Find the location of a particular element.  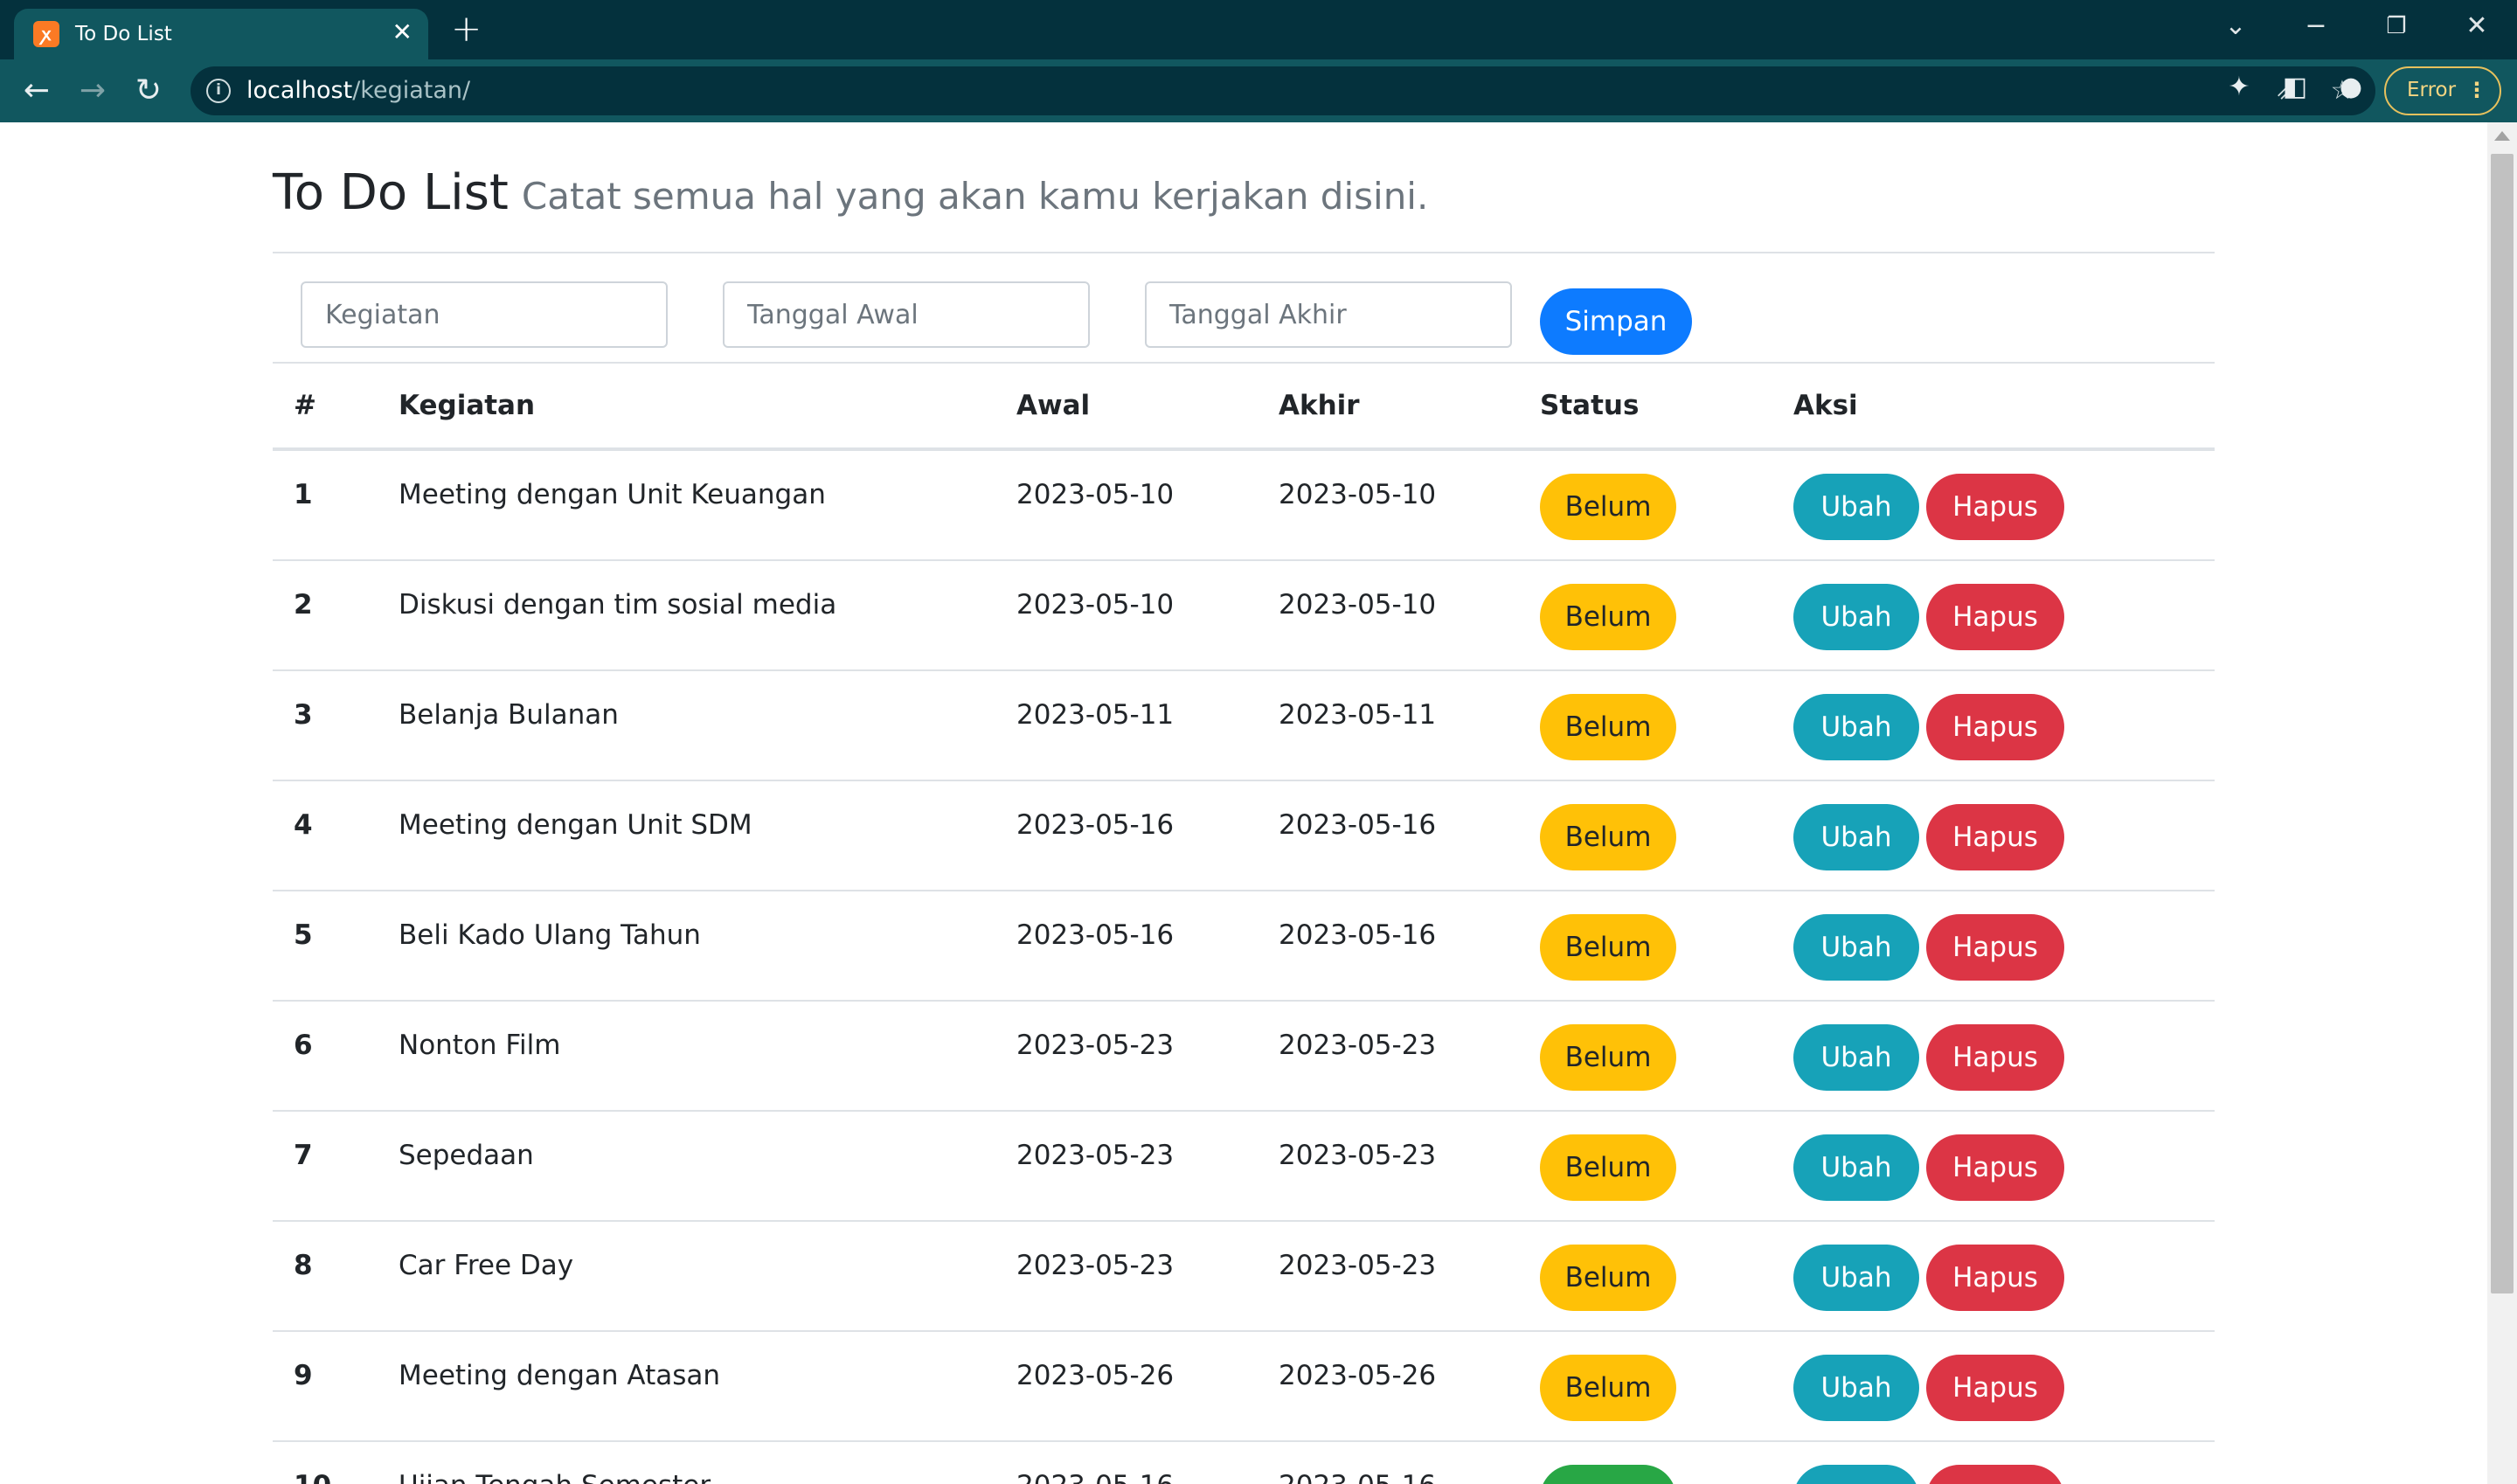

profile-icon: ● is located at coordinates (2350, 87).